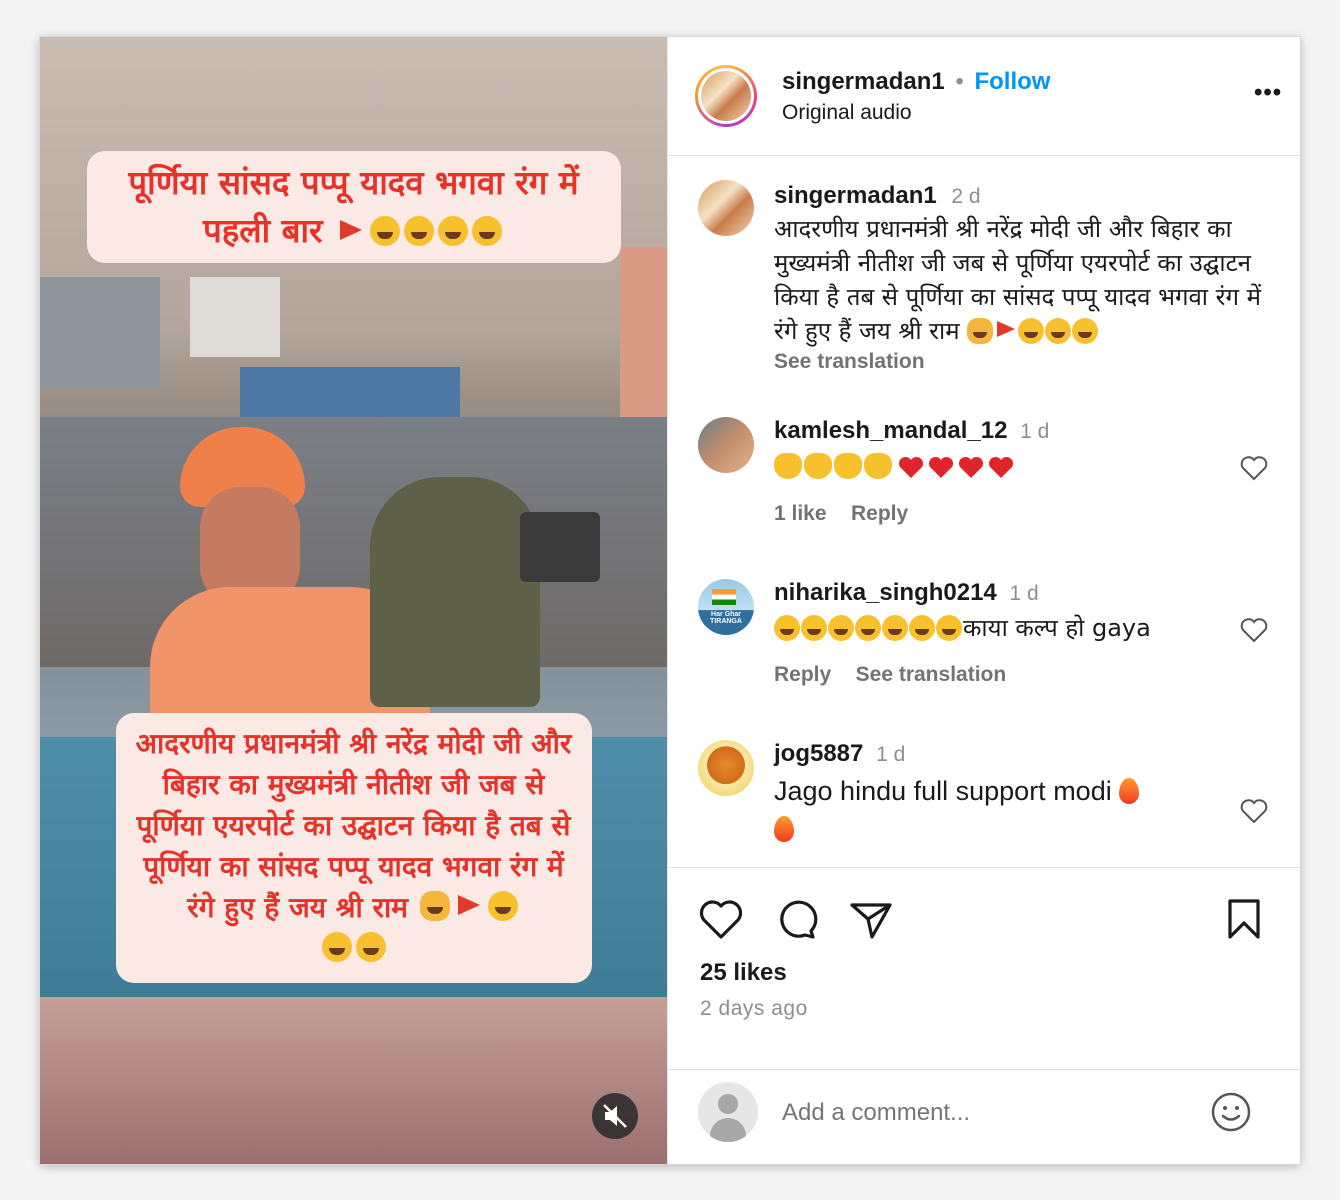 The height and width of the screenshot is (1200, 1340). I want to click on comment-bubble-icon, so click(796, 919).